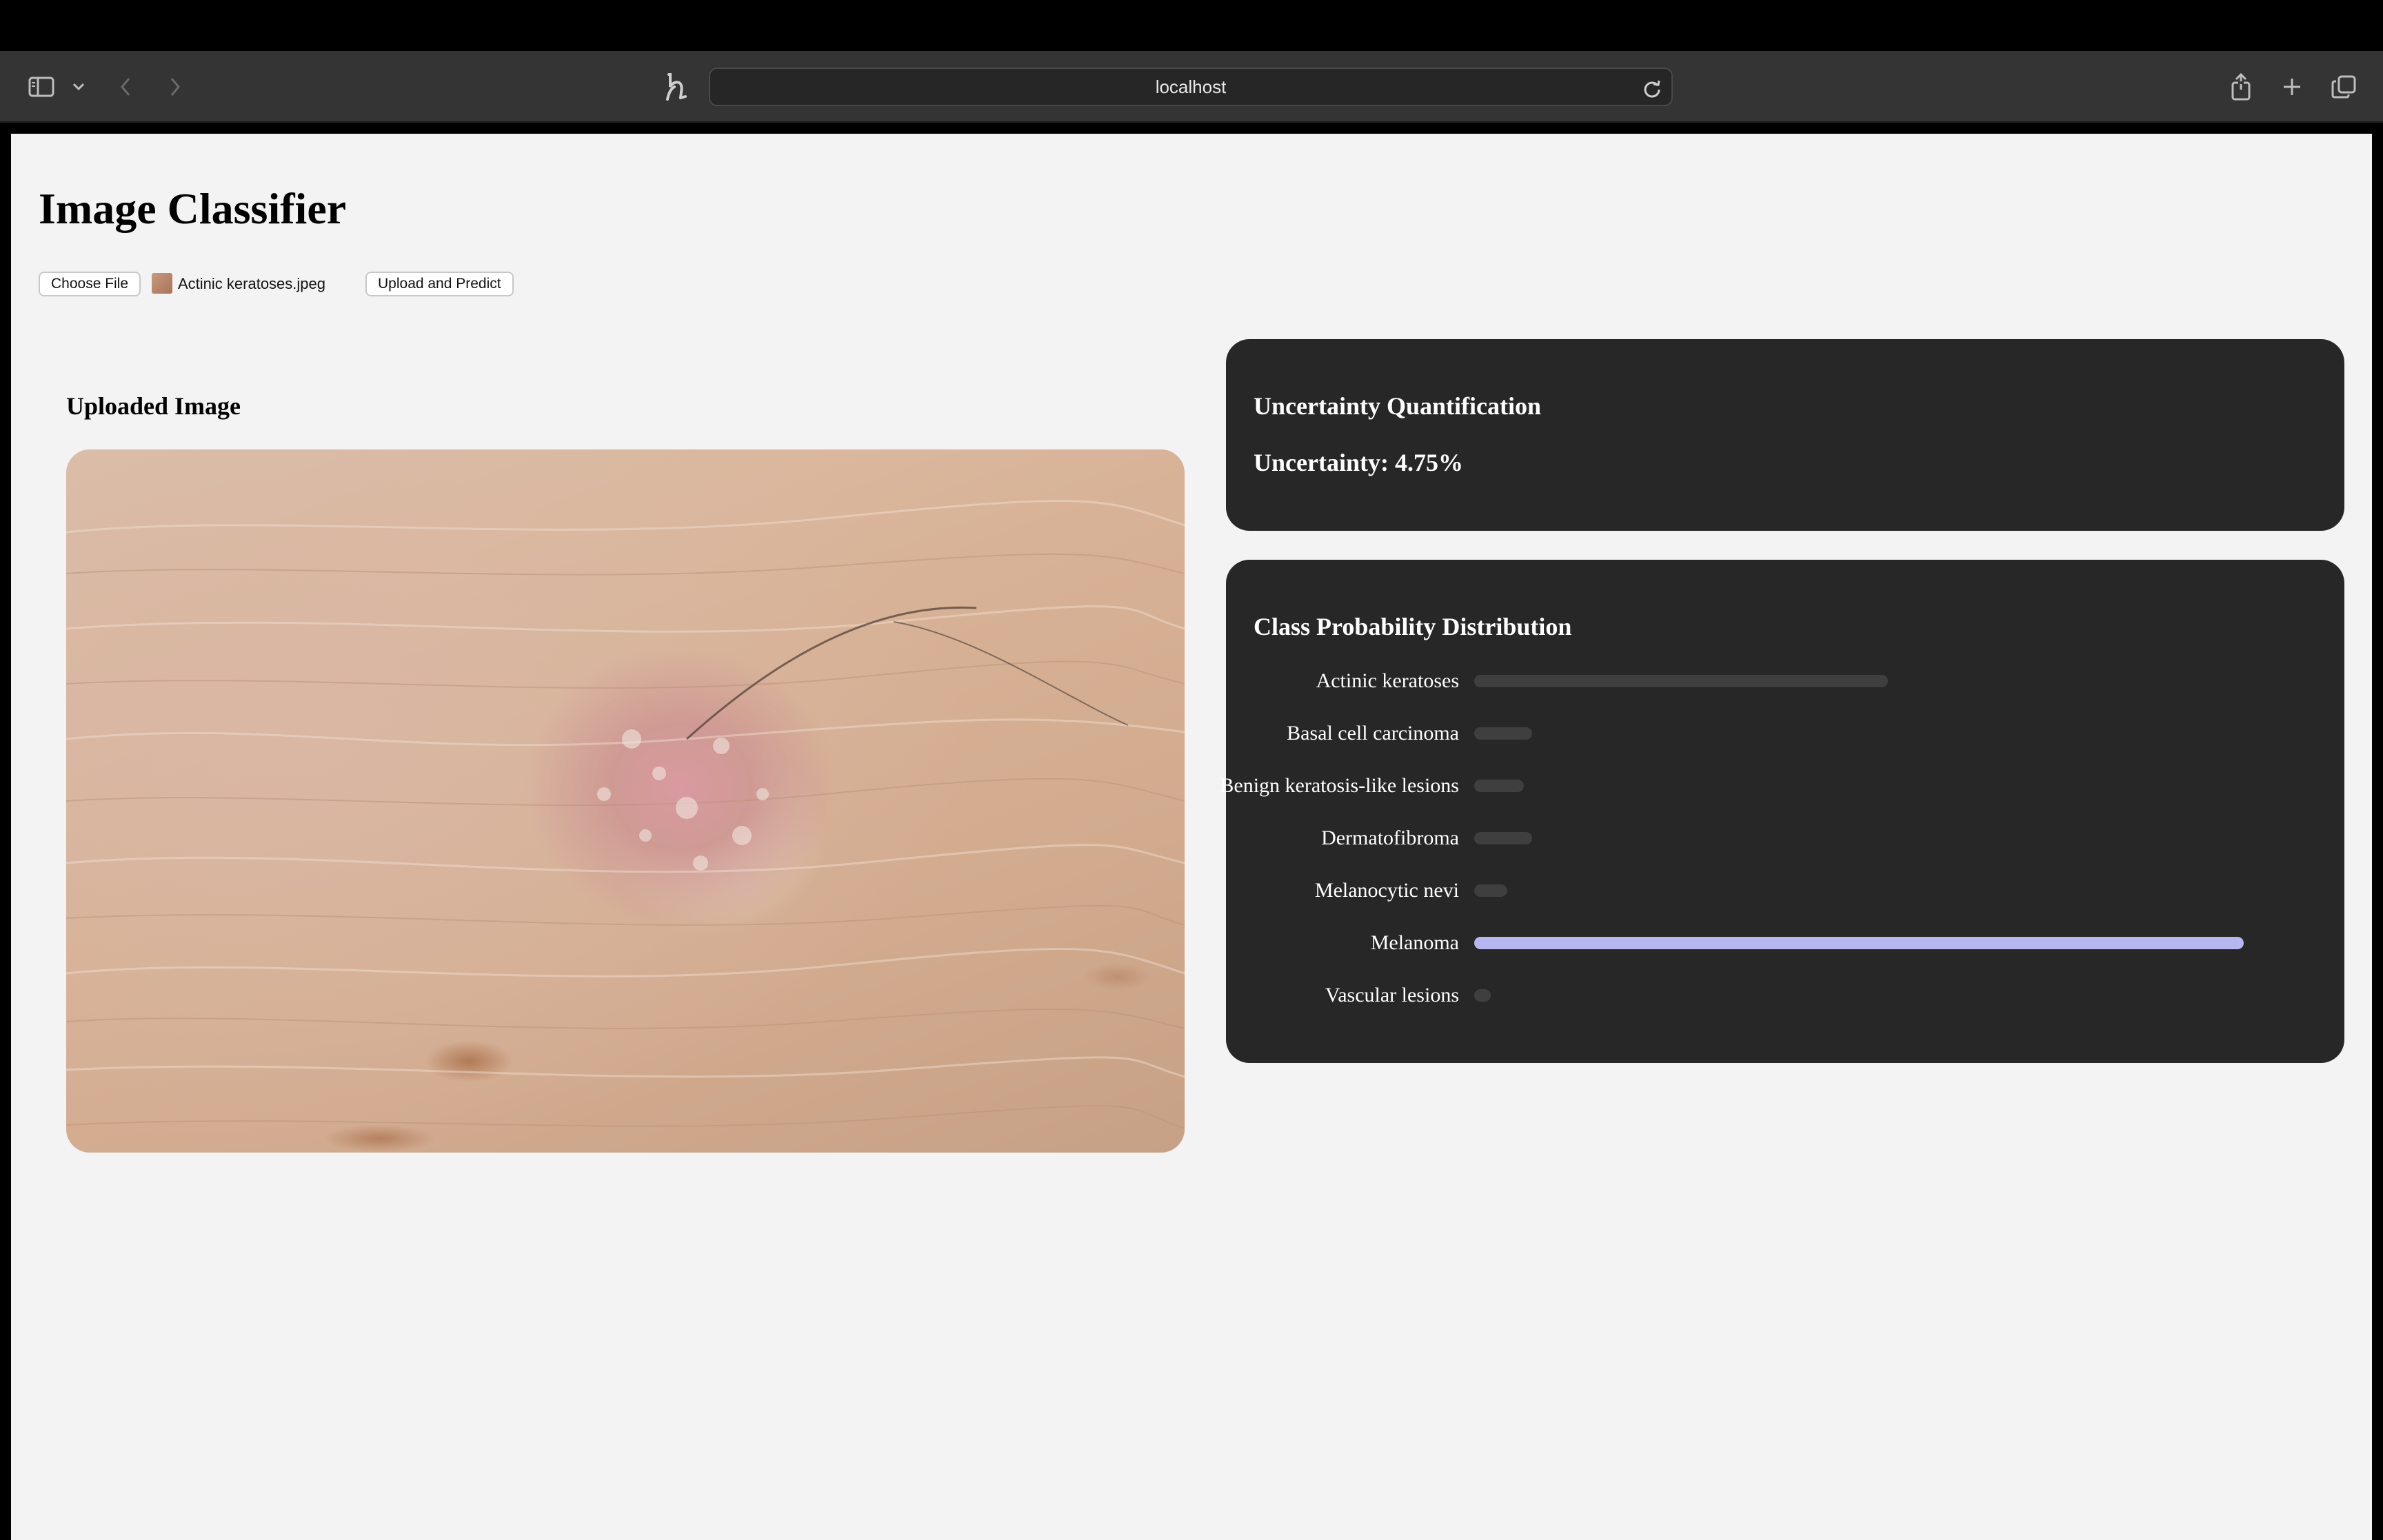 This screenshot has width=2383, height=1540. What do you see at coordinates (439, 284) in the screenshot?
I see `upload-and-predict-button: Upload and Predict` at bounding box center [439, 284].